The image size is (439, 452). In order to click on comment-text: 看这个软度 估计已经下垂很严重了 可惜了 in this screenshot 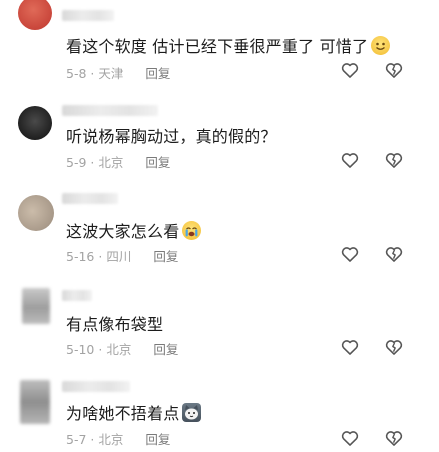, I will do `click(228, 45)`.